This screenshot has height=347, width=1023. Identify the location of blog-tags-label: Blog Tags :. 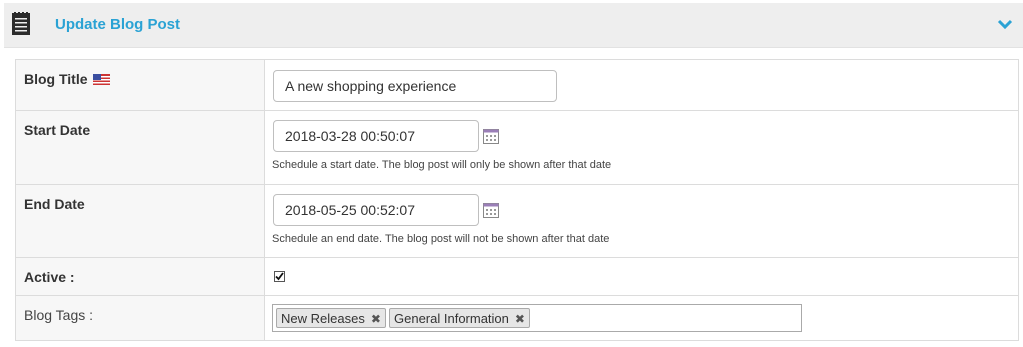
(59, 315).